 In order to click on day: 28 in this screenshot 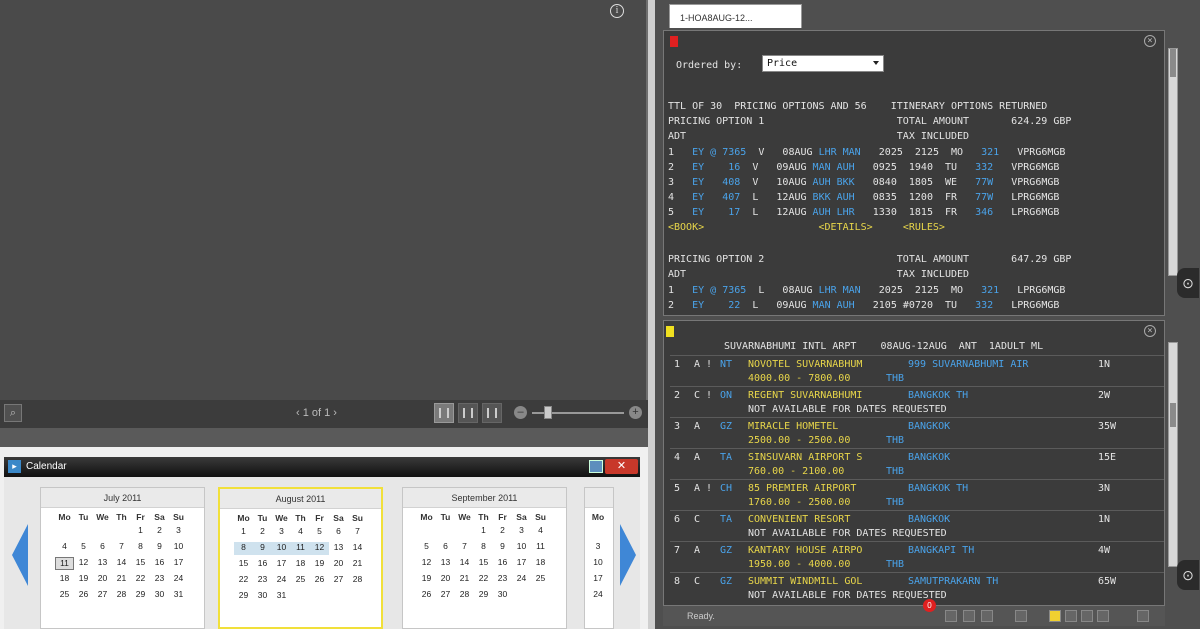, I will do `click(121, 595)`.